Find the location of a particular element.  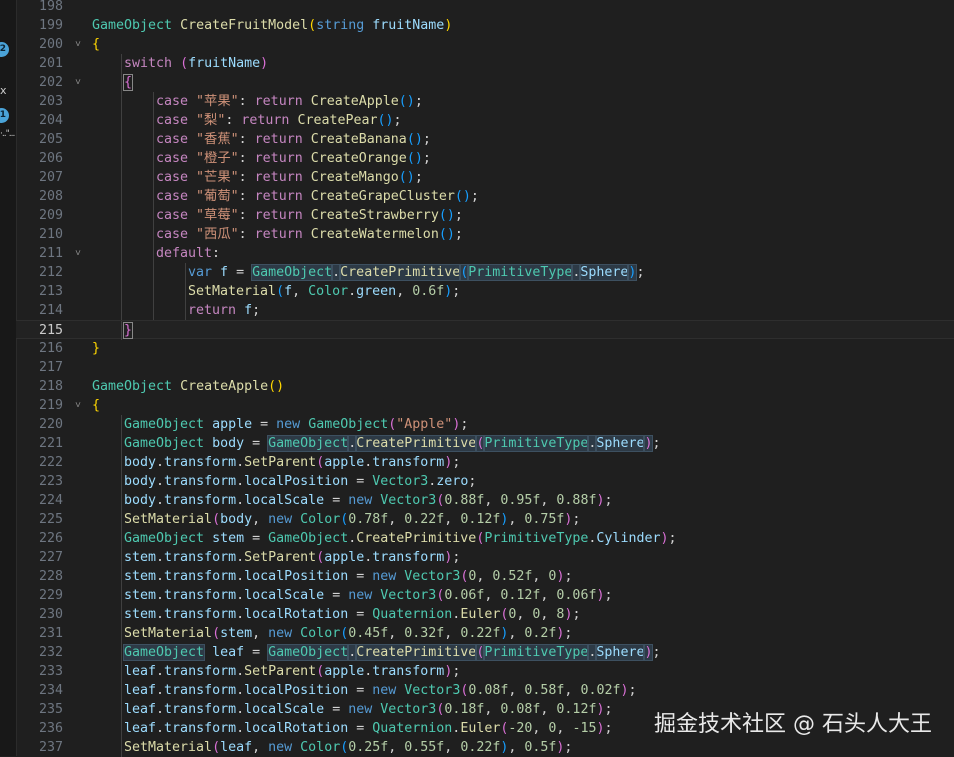

code-line: 217 is located at coordinates (485, 367).